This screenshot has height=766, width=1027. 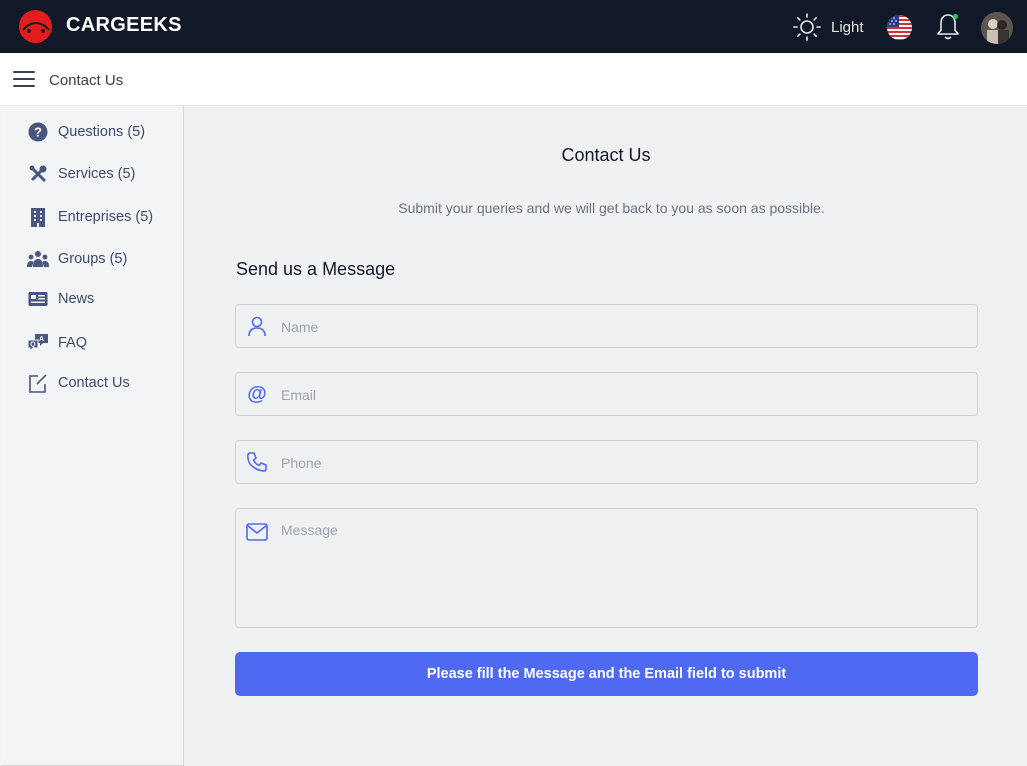 What do you see at coordinates (624, 570) in the screenshot?
I see `message-input` at bounding box center [624, 570].